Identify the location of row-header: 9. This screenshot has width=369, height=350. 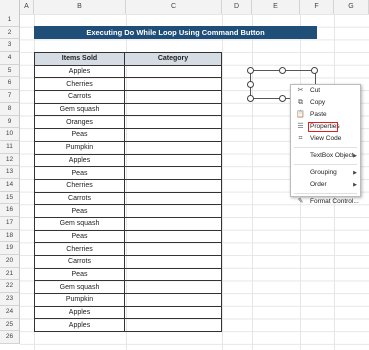
(10, 122).